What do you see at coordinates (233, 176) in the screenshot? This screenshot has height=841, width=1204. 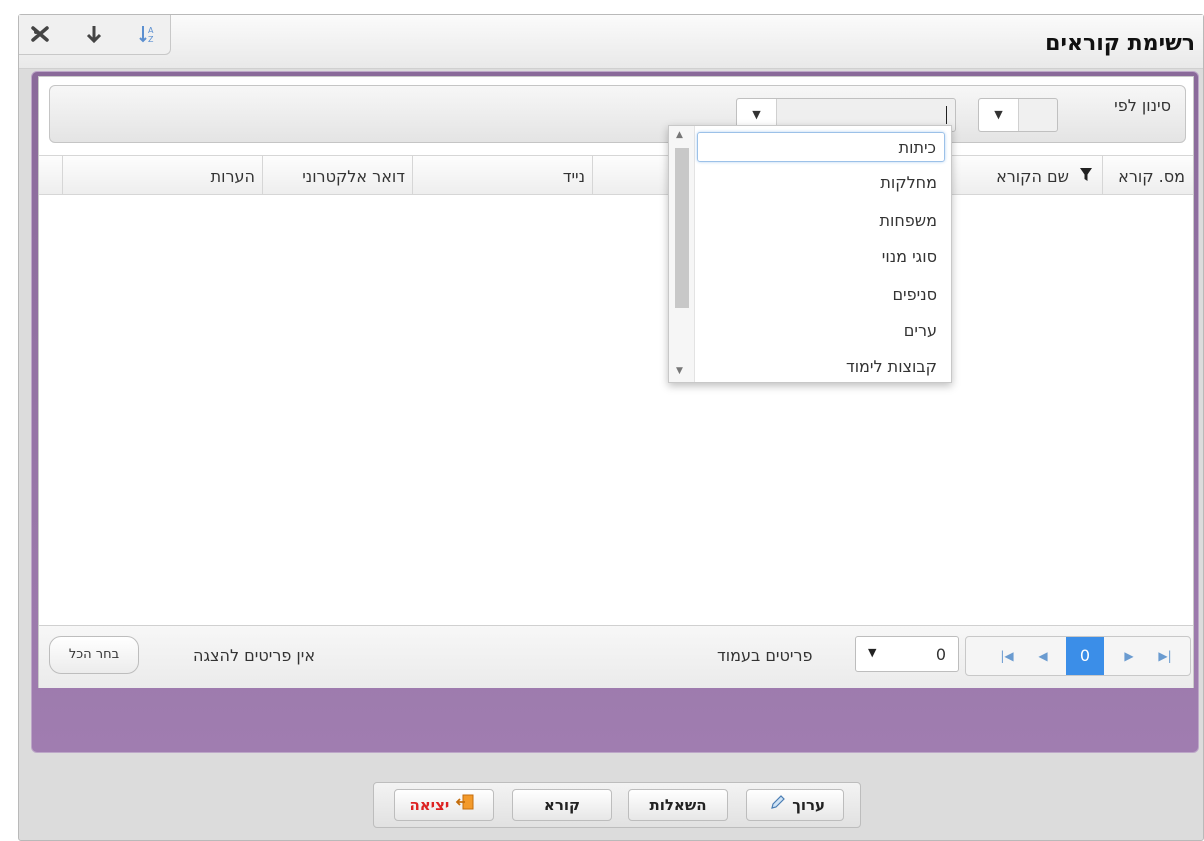 I see `column-notes: הערות` at bounding box center [233, 176].